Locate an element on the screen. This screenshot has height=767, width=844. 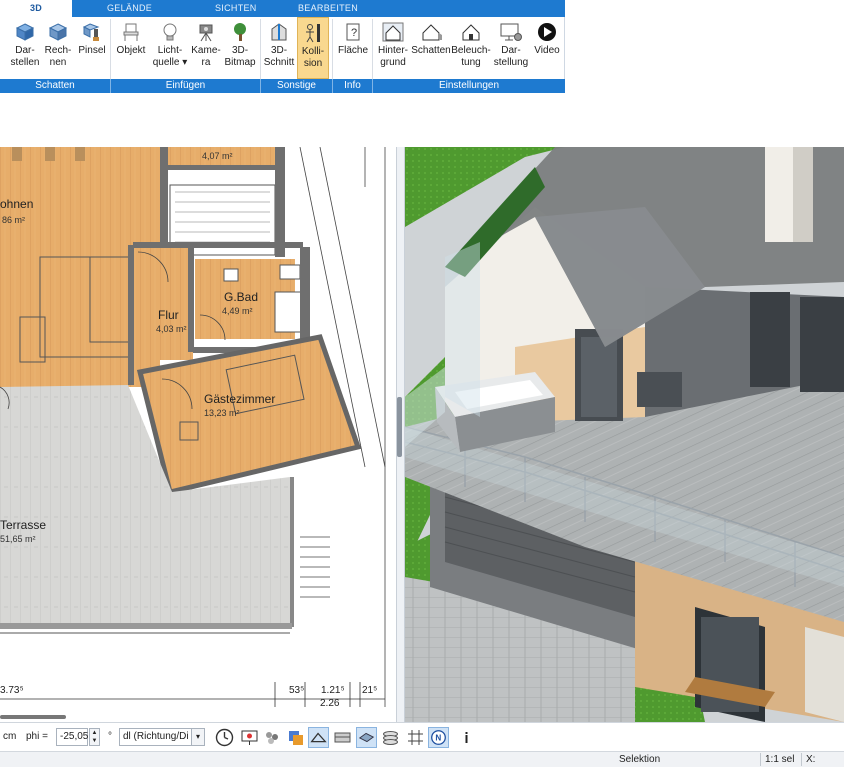
phi-input: -25,05 is located at coordinates (72, 737).